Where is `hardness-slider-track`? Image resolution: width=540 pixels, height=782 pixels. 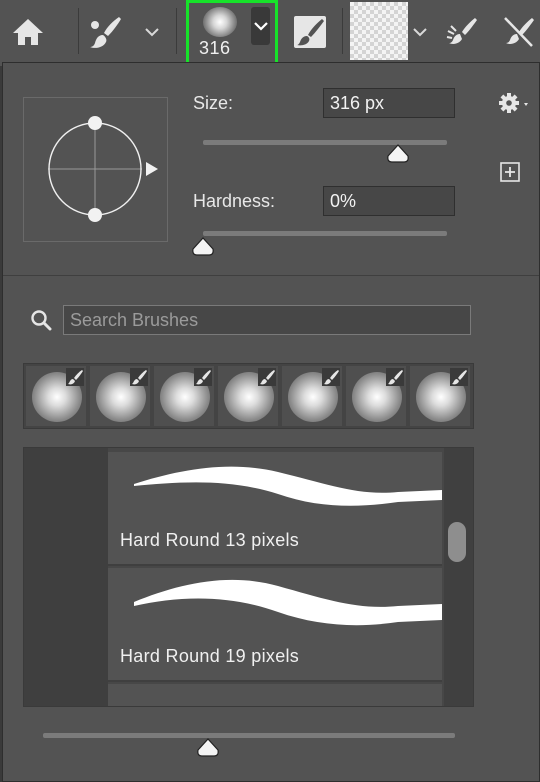 hardness-slider-track is located at coordinates (325, 233).